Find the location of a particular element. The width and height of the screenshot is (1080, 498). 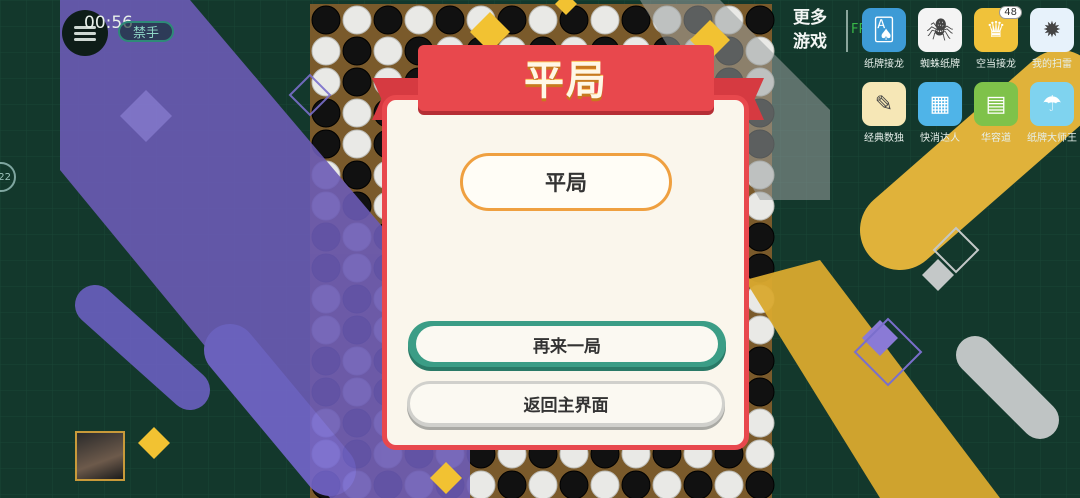

back-home-label: 返回主界面 is located at coordinates (566, 403).